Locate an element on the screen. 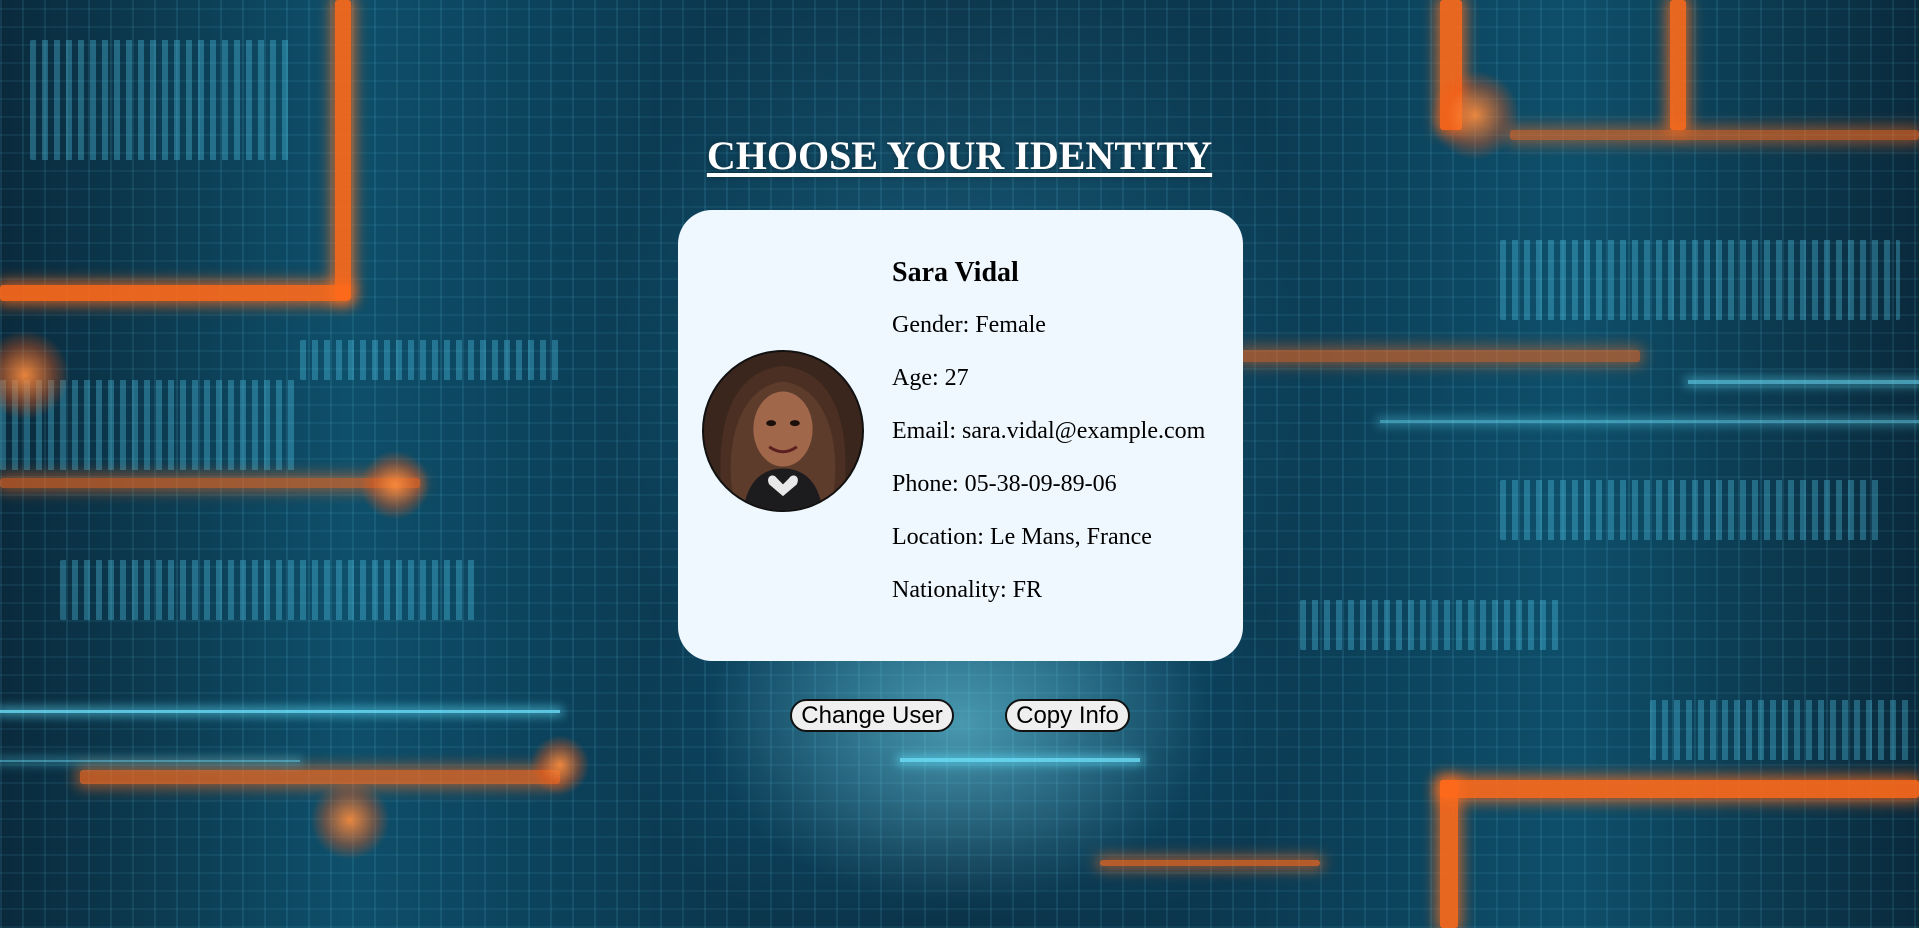 The image size is (1919, 928). profile-gender: Gender: Female is located at coordinates (969, 325).